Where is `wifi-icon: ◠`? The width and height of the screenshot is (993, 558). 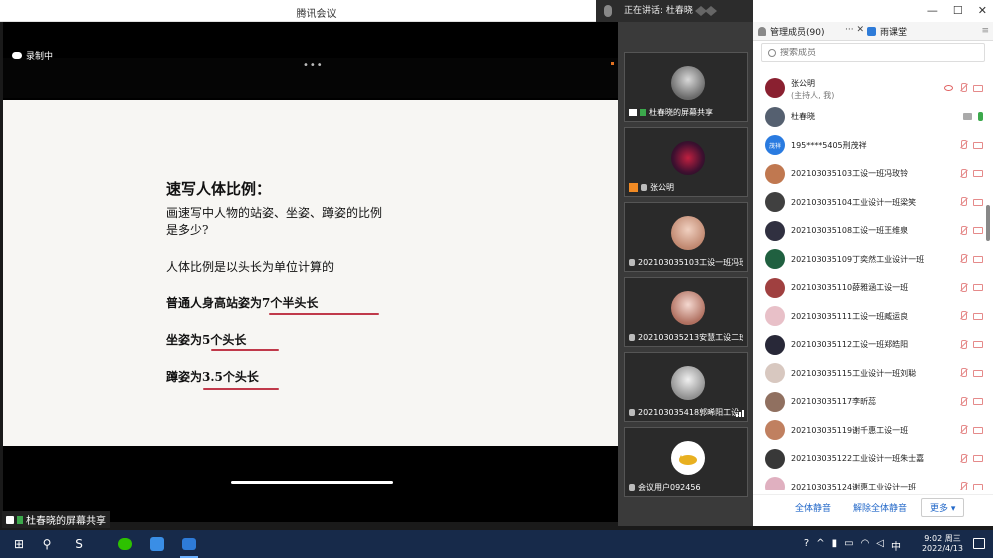
wifi-icon: ◠ is located at coordinates (865, 545).